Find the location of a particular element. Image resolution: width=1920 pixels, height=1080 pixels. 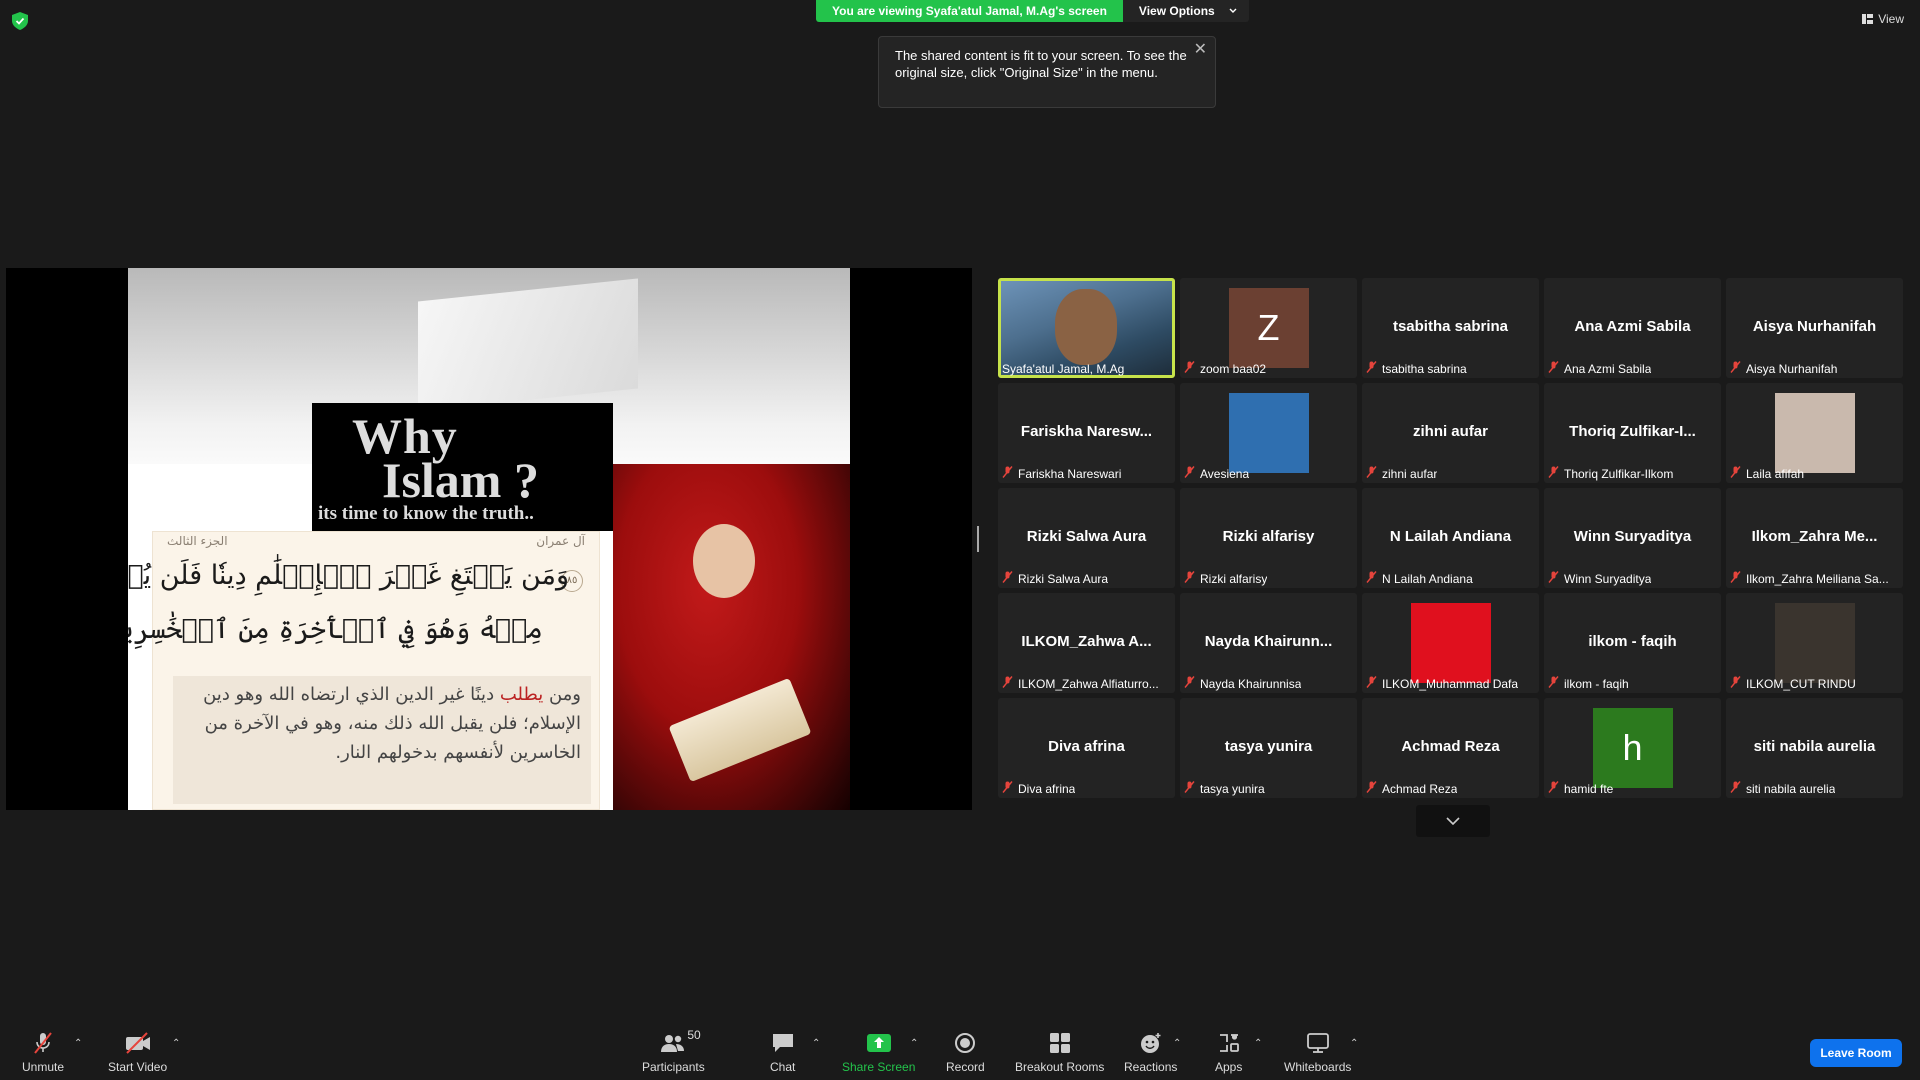

participant-name: Diva afrina is located at coordinates (1047, 788).